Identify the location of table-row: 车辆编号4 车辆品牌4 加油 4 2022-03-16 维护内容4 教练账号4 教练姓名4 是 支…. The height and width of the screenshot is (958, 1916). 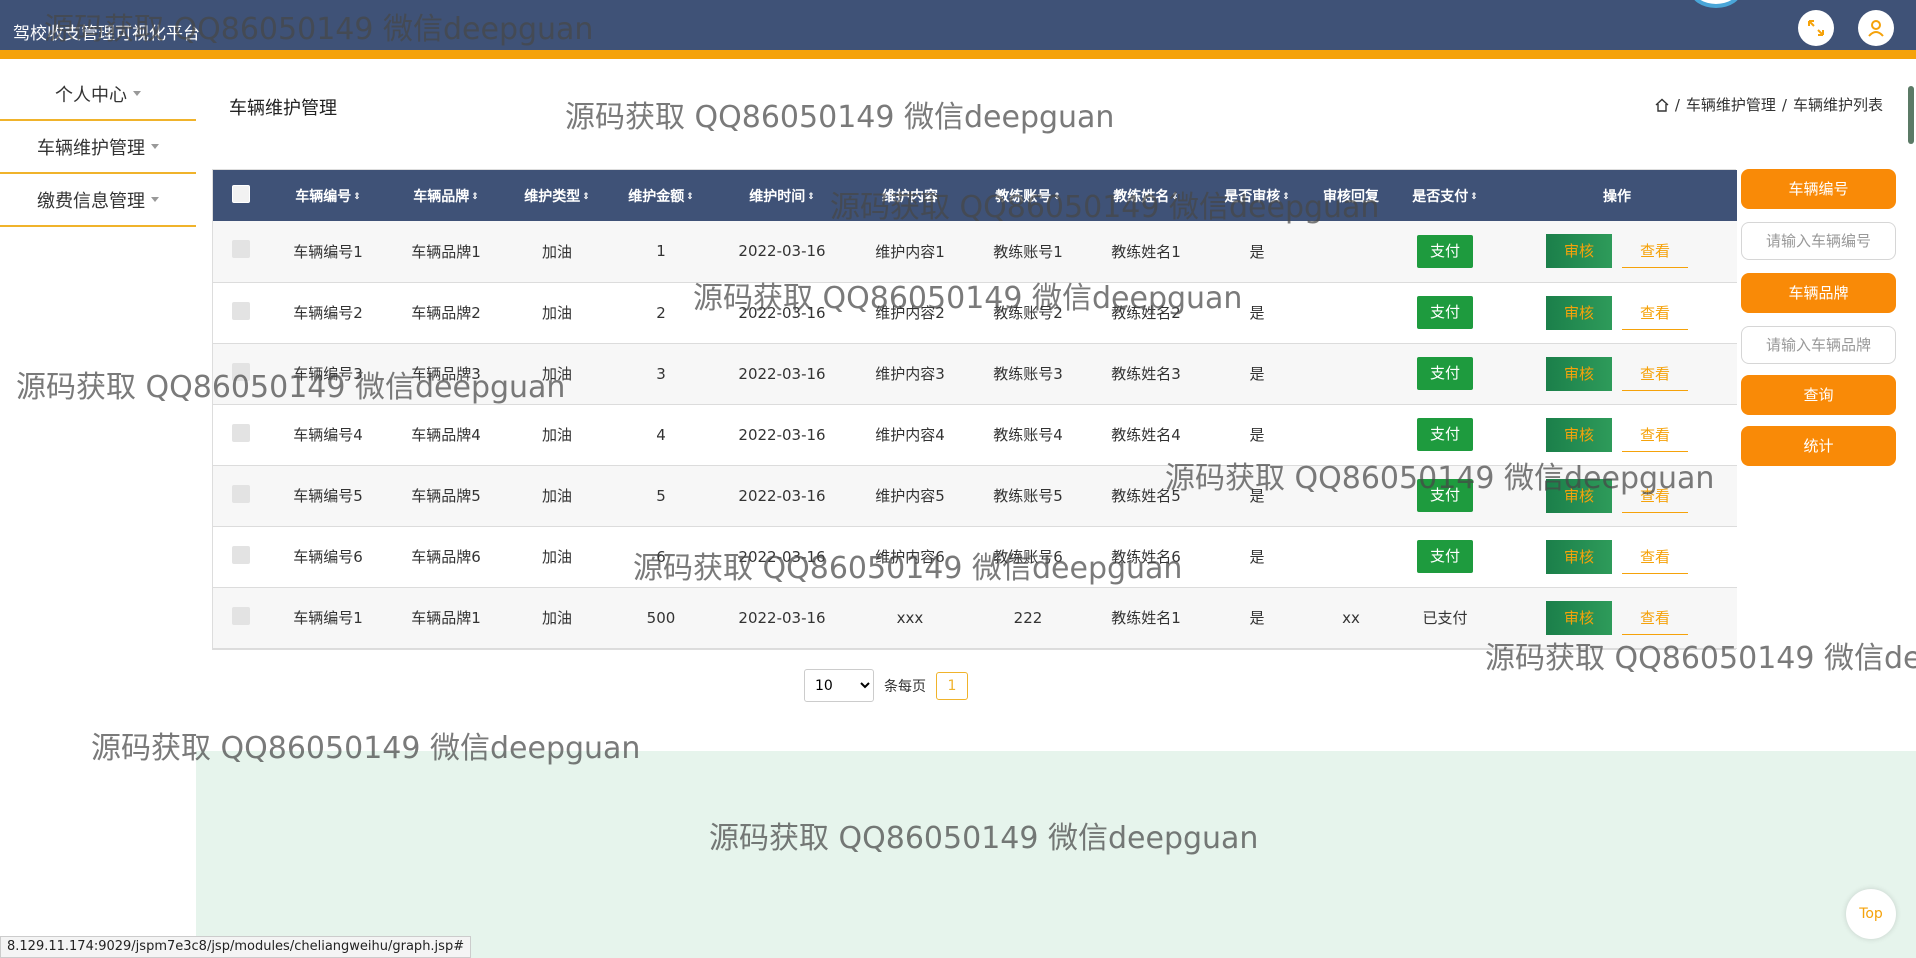
(975, 434).